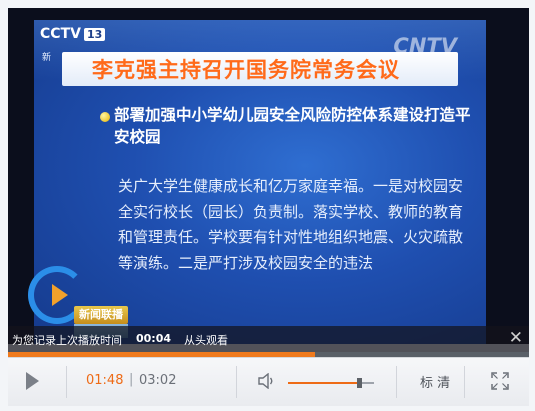 This screenshot has height=411, width=535. I want to click on restart-link: 从头观看, so click(206, 340).